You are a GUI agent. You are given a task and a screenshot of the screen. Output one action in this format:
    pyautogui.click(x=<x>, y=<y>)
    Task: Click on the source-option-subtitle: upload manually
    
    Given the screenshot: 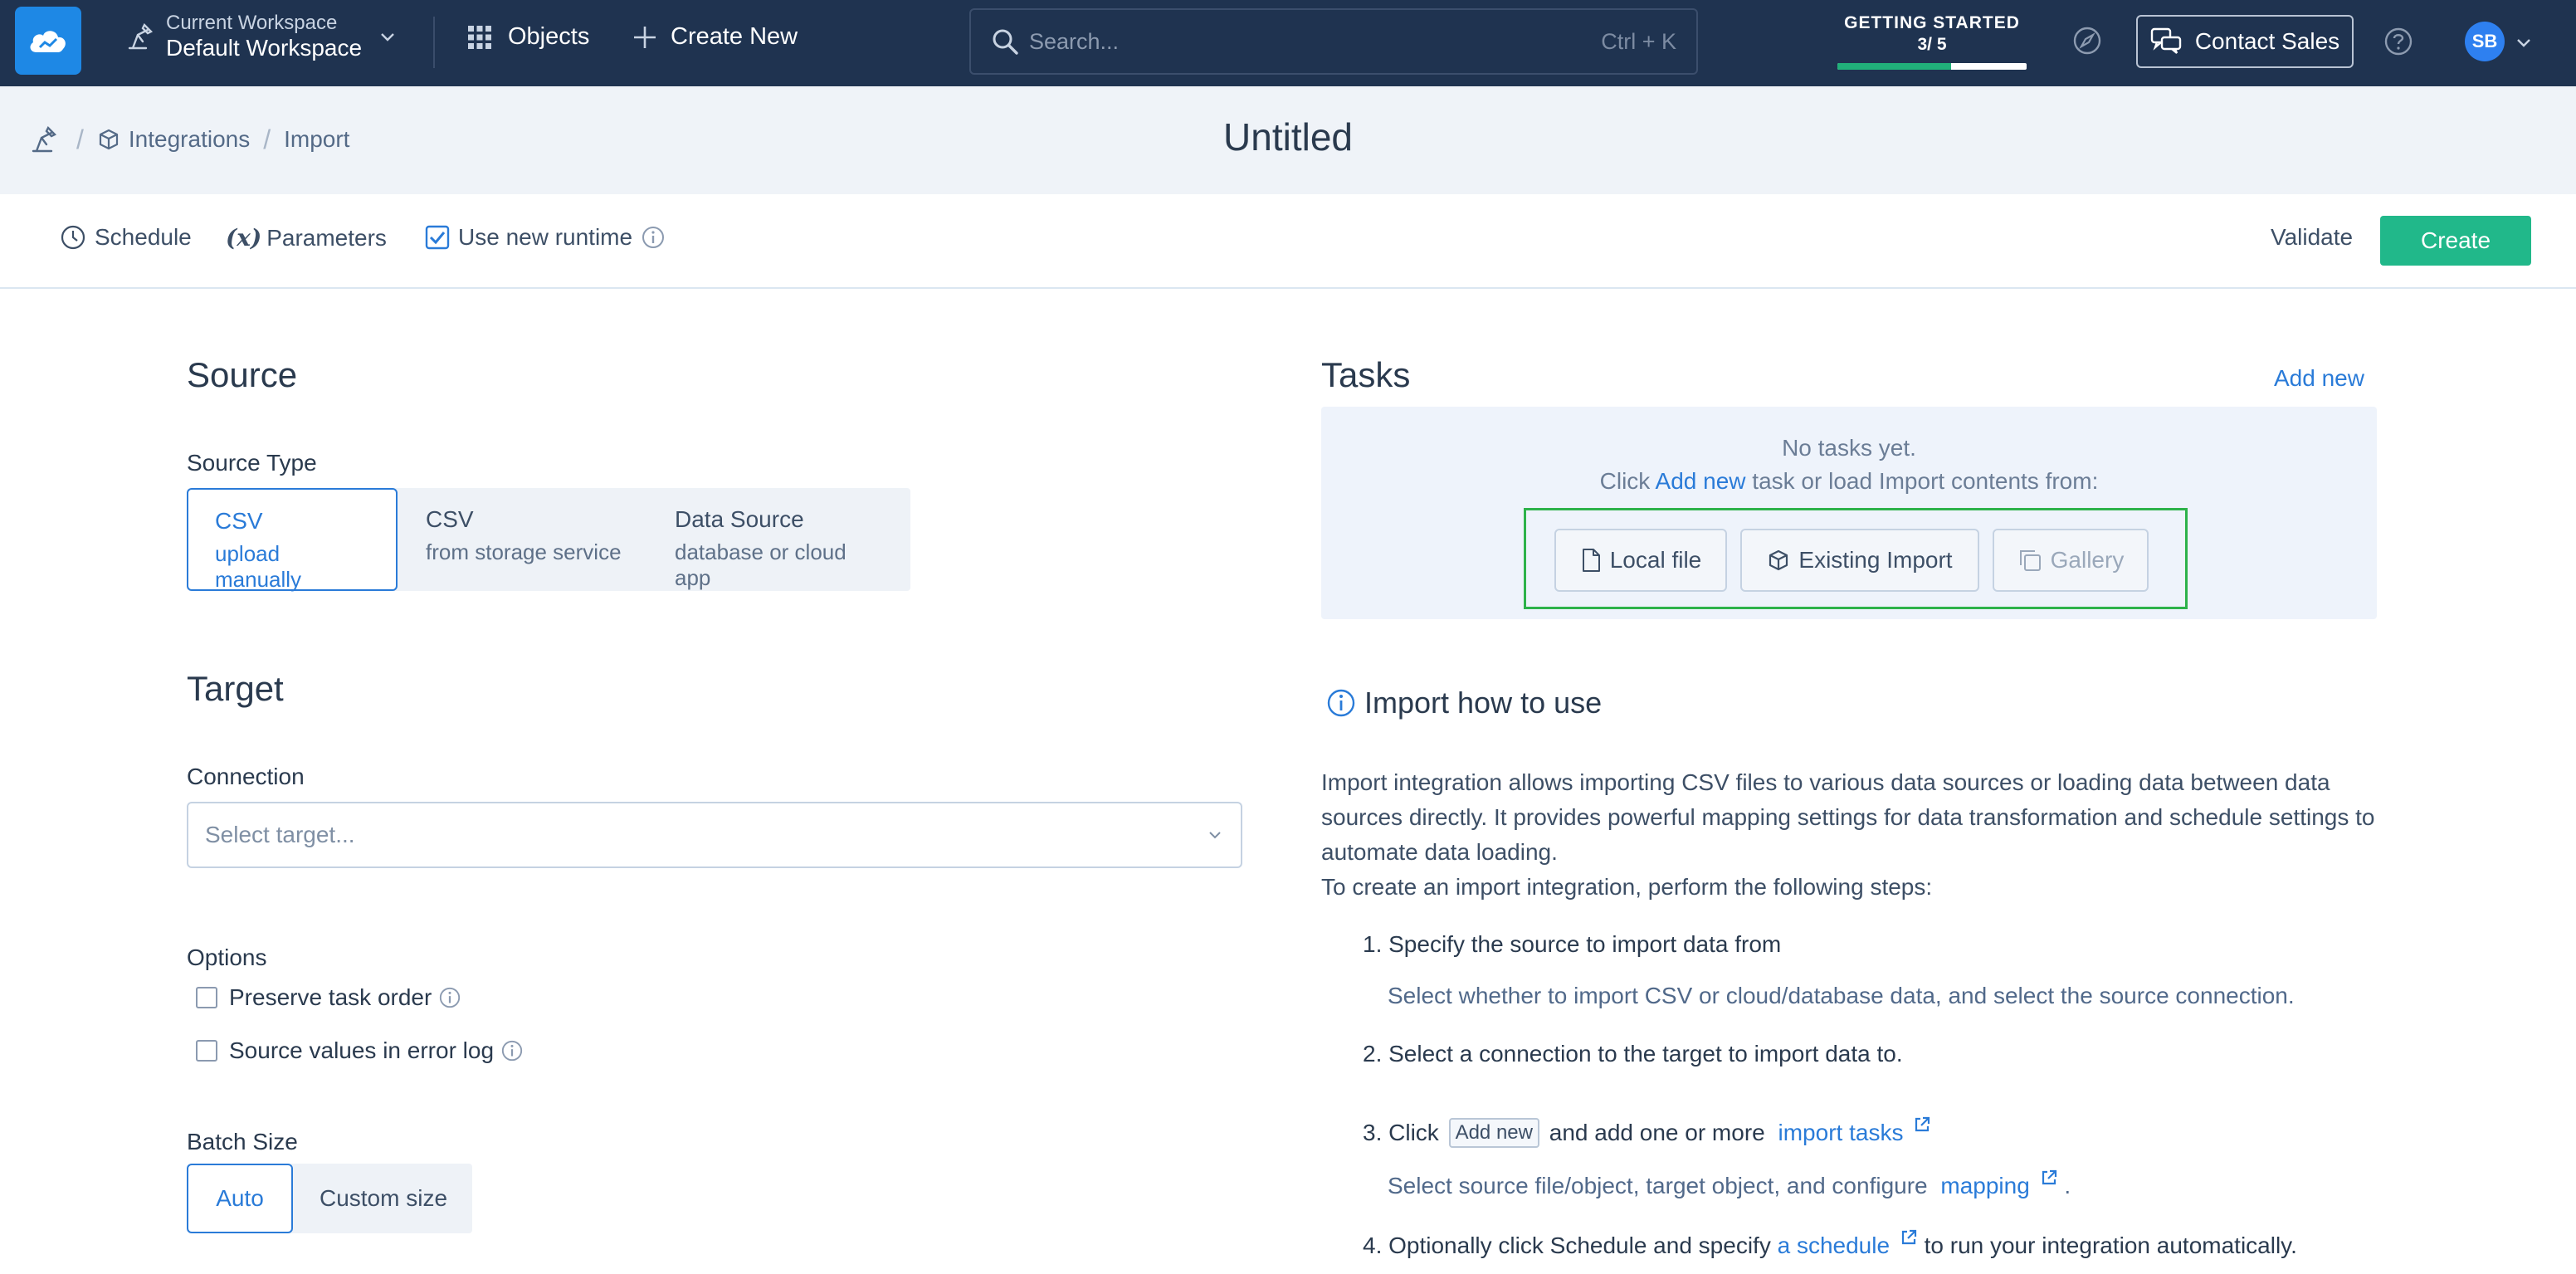 What is the action you would take?
    pyautogui.click(x=258, y=566)
    